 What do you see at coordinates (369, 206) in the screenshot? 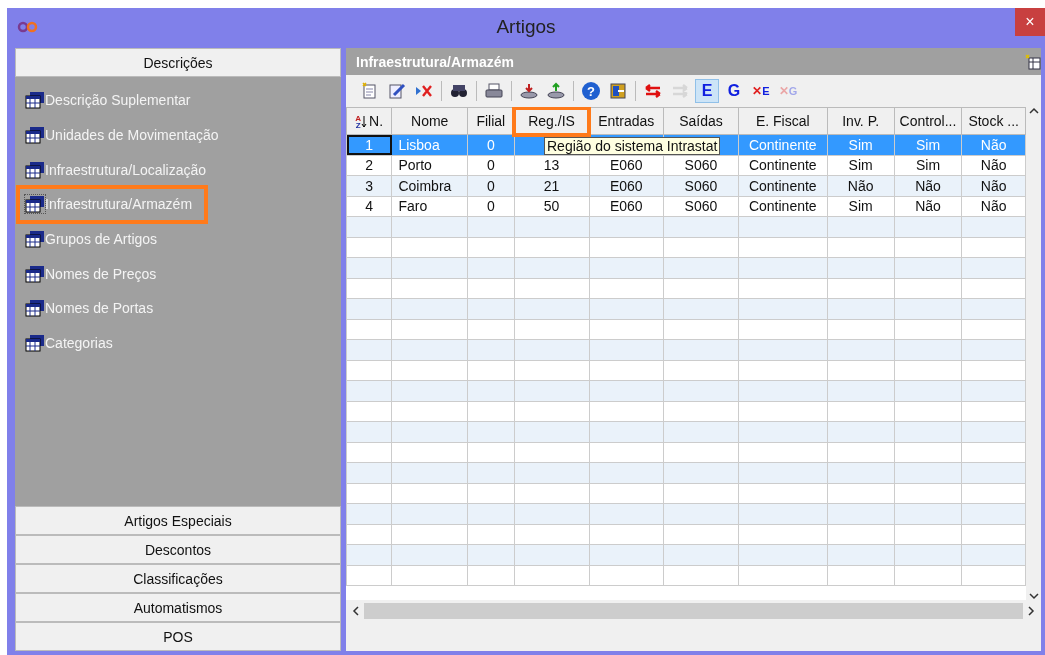
I see `table-cell: 4` at bounding box center [369, 206].